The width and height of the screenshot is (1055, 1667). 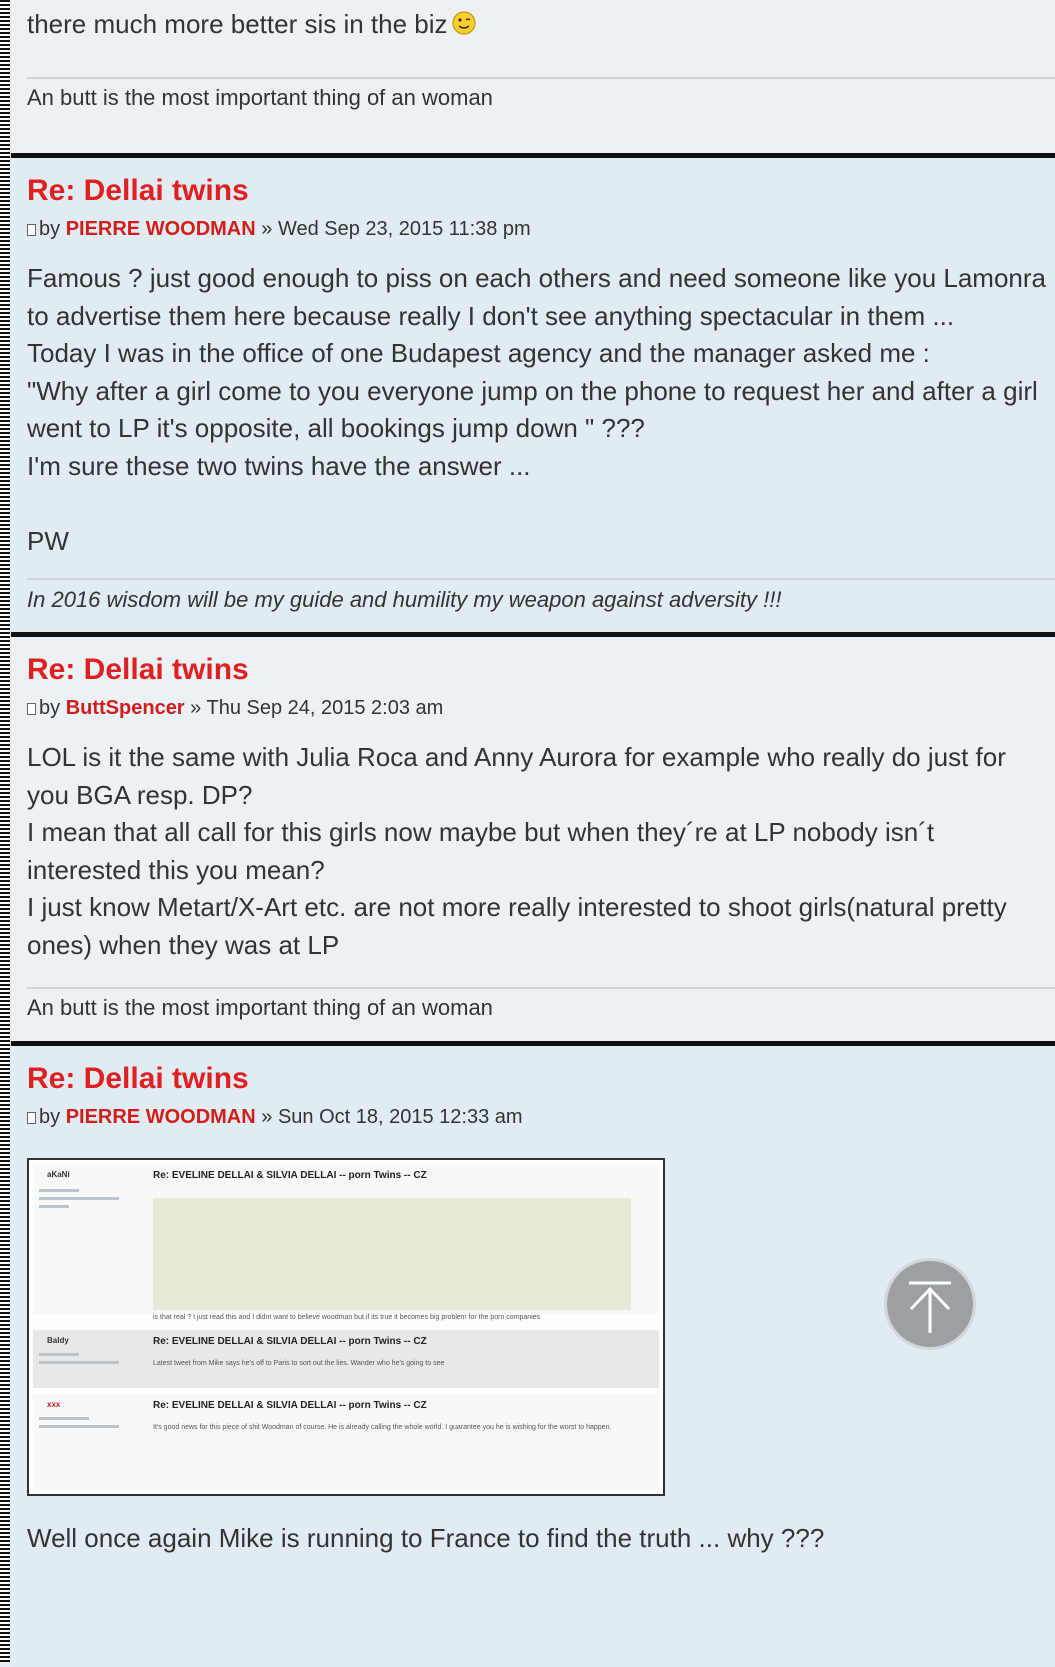 I want to click on arrow-up-icon, so click(x=930, y=1307).